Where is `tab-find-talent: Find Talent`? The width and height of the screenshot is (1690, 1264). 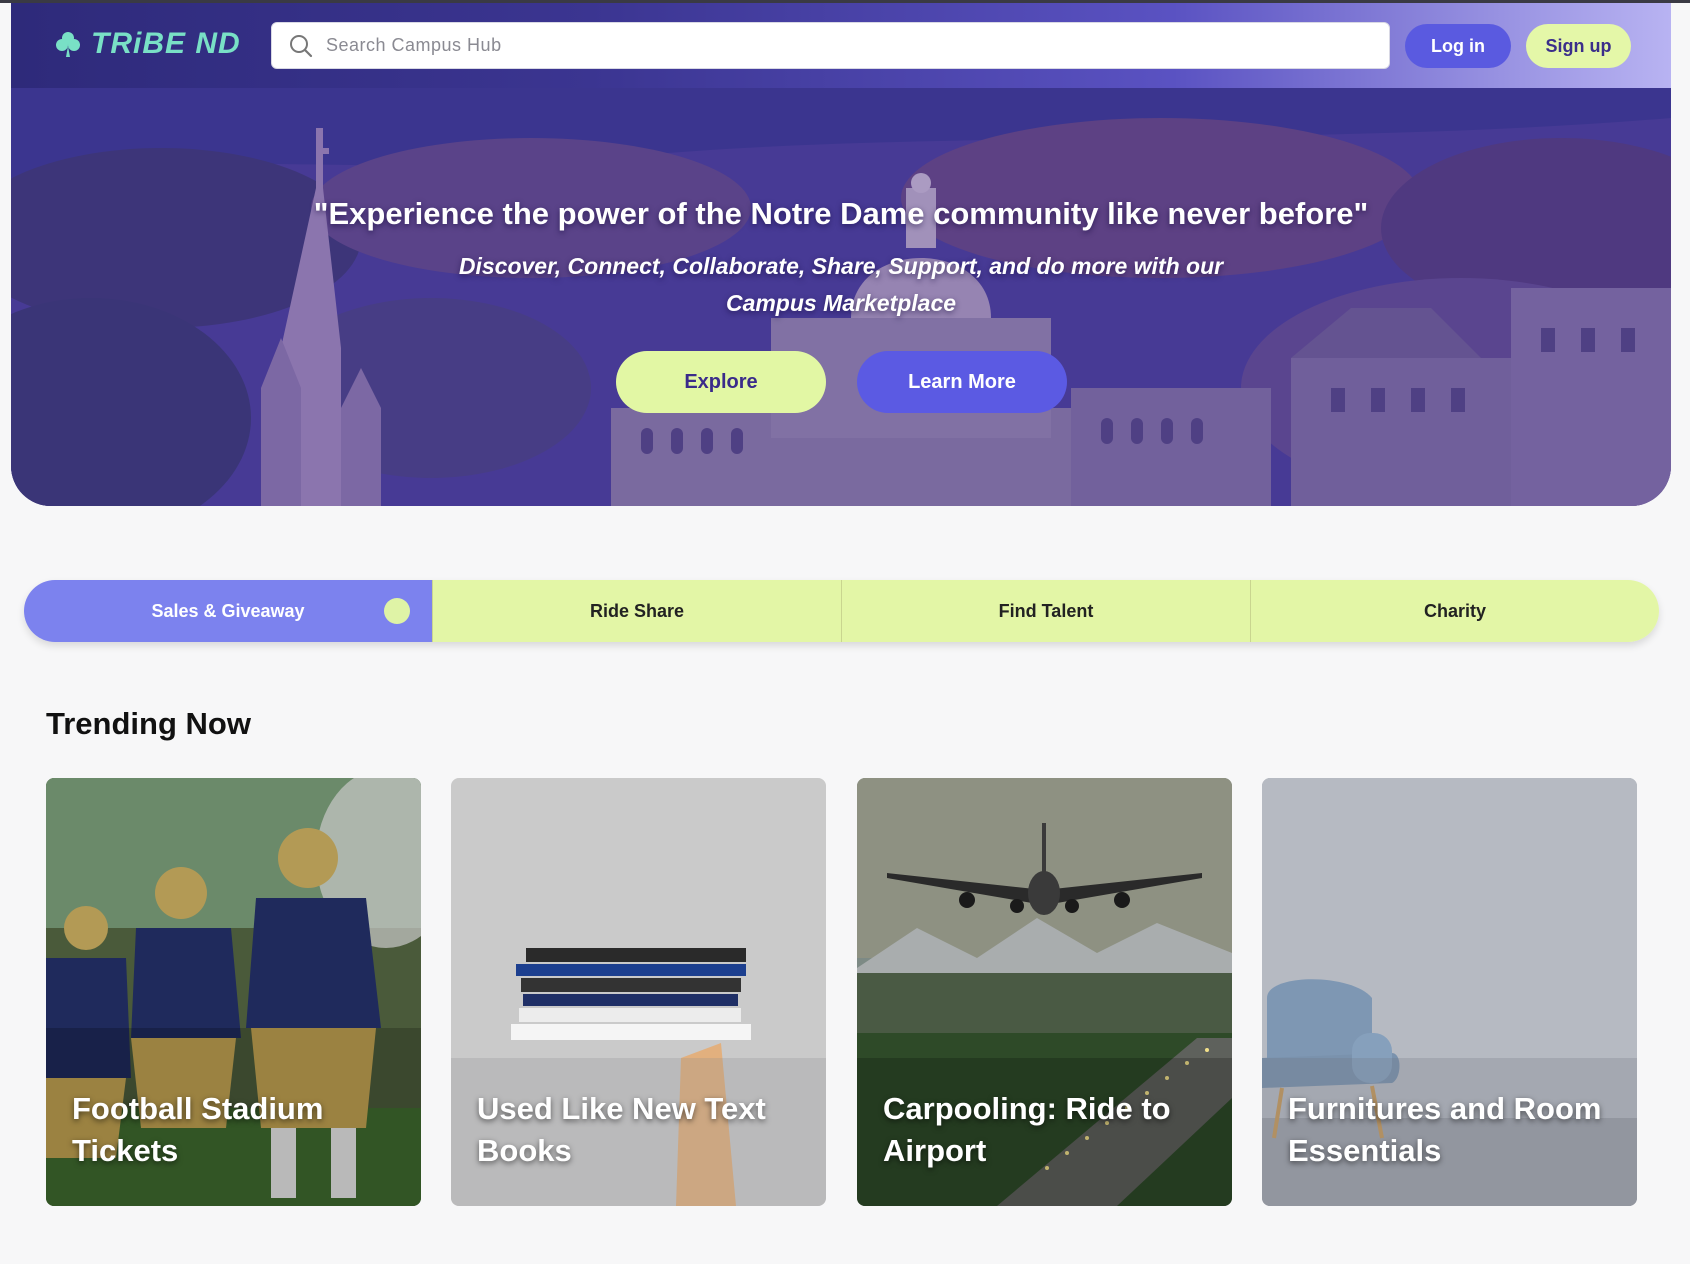
tab-find-talent: Find Talent is located at coordinates (1045, 611).